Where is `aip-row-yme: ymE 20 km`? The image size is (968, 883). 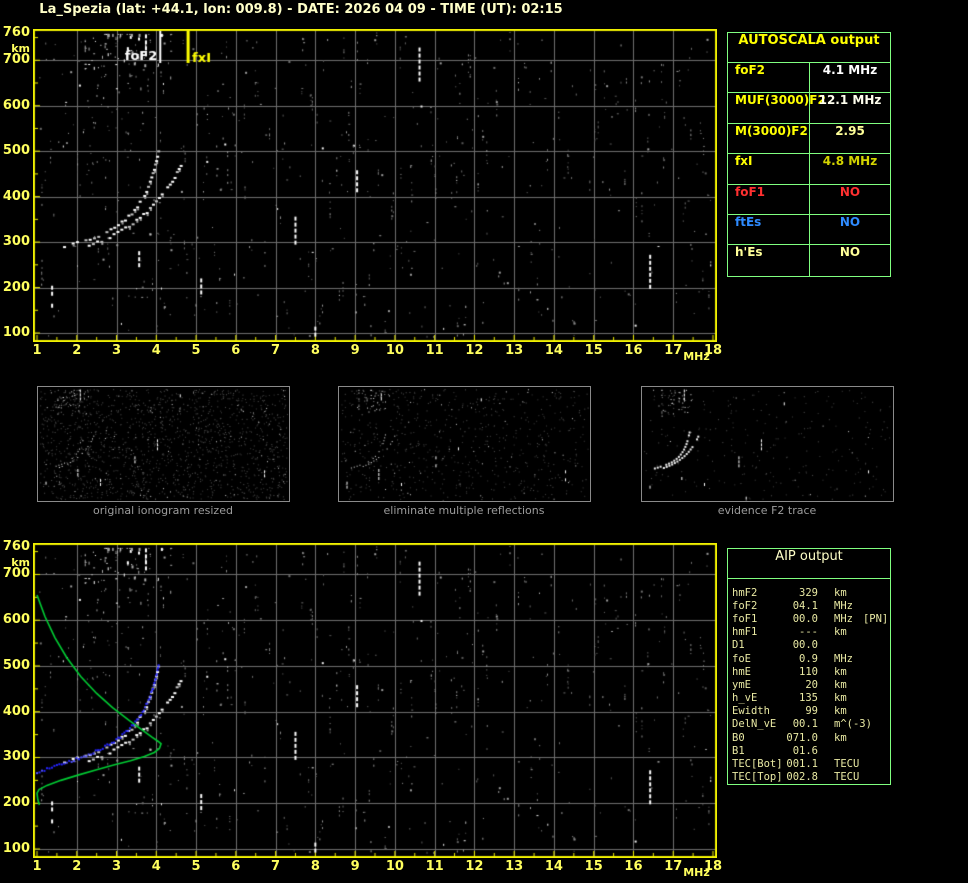
aip-row-yme: ymE 20 km is located at coordinates (809, 684).